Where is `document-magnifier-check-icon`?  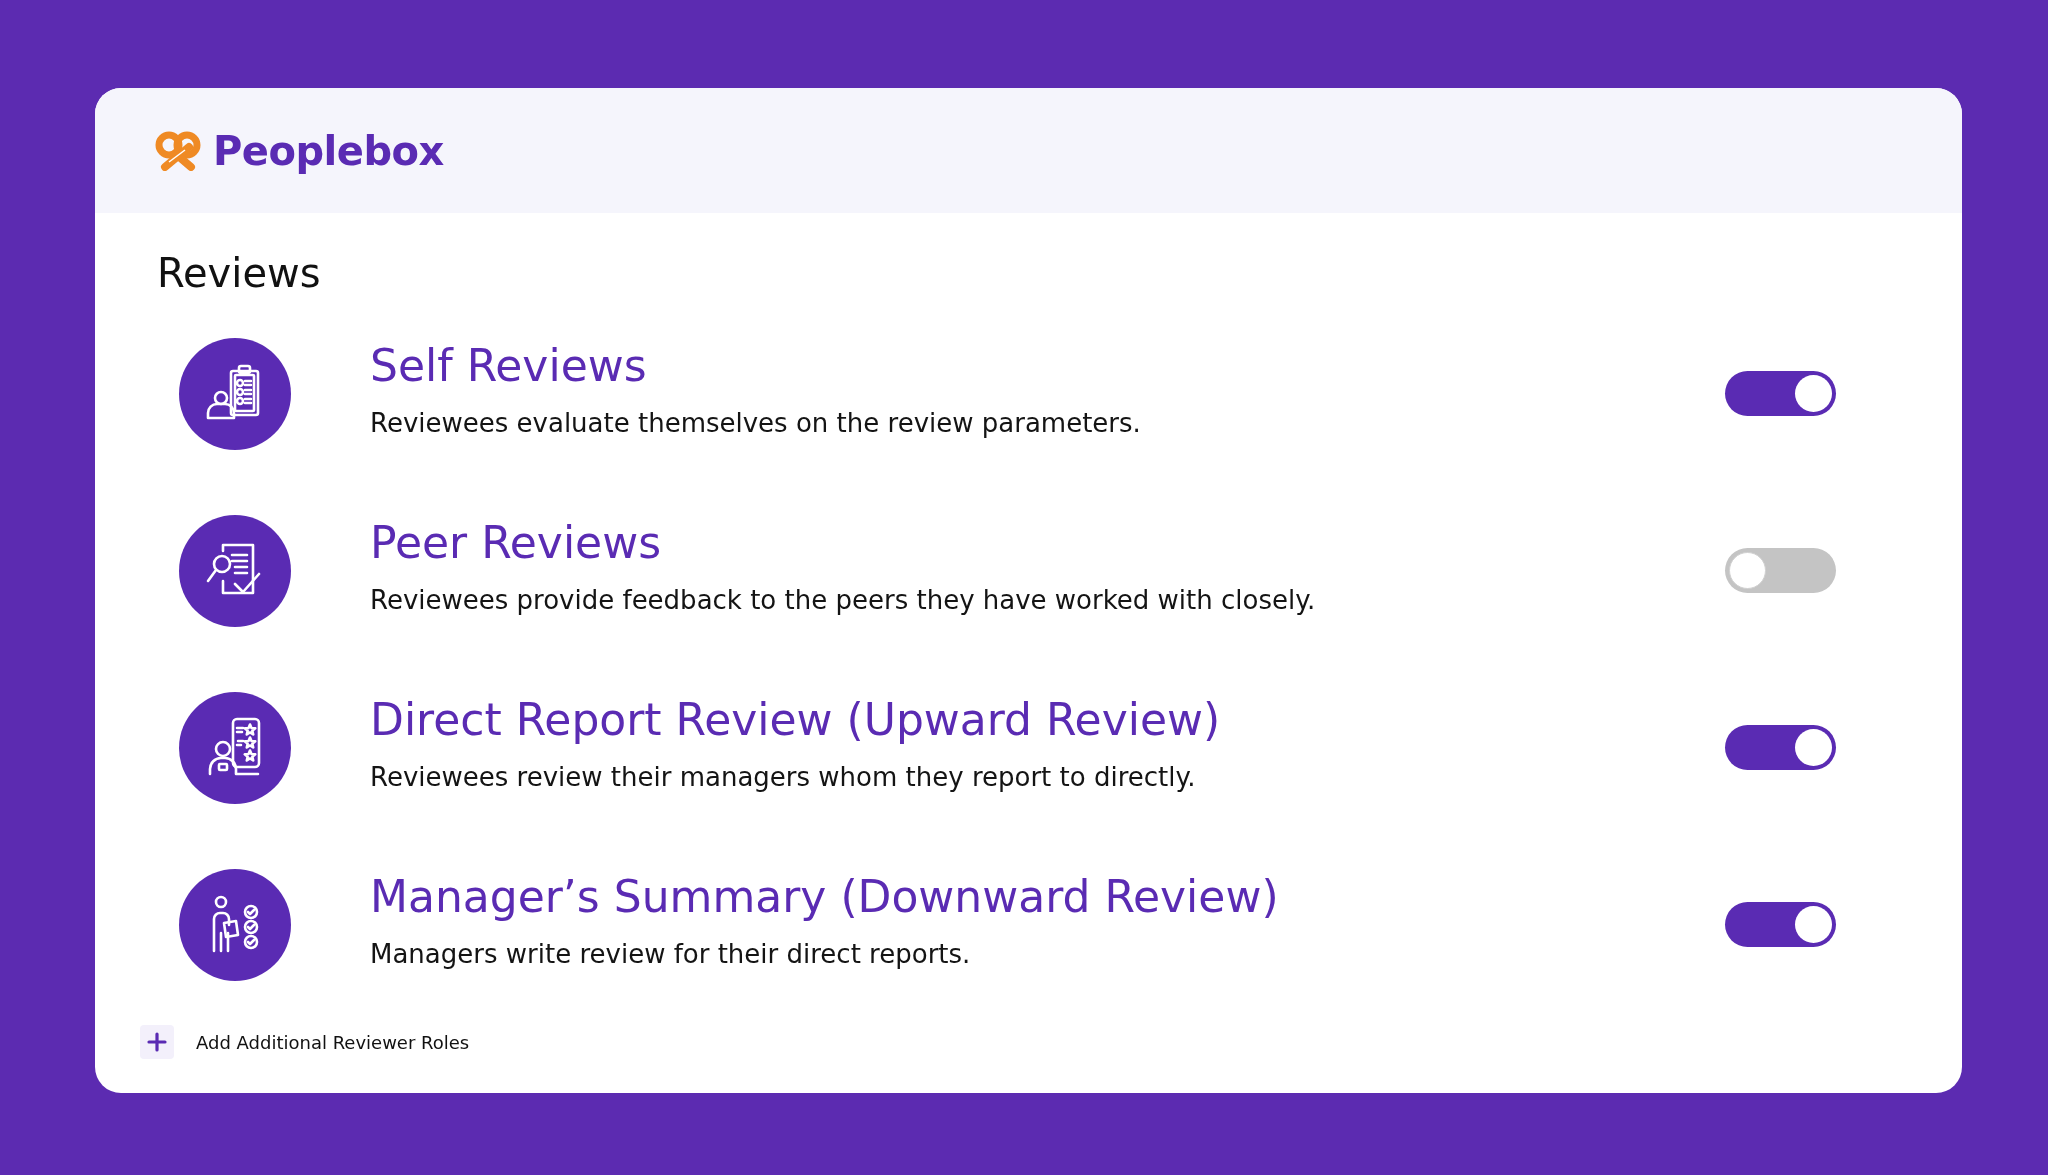
document-magnifier-check-icon is located at coordinates (235, 570).